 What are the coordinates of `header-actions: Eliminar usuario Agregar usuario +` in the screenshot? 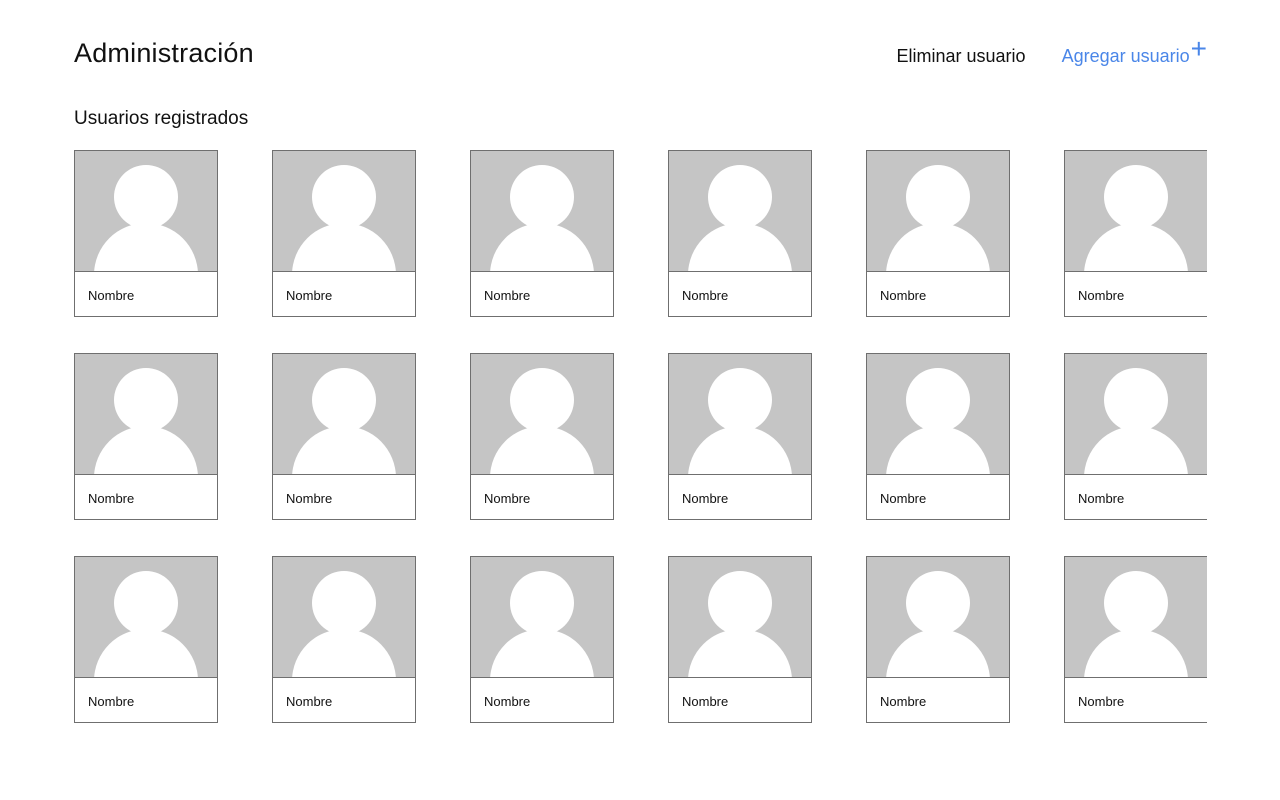 It's located at (1052, 51).